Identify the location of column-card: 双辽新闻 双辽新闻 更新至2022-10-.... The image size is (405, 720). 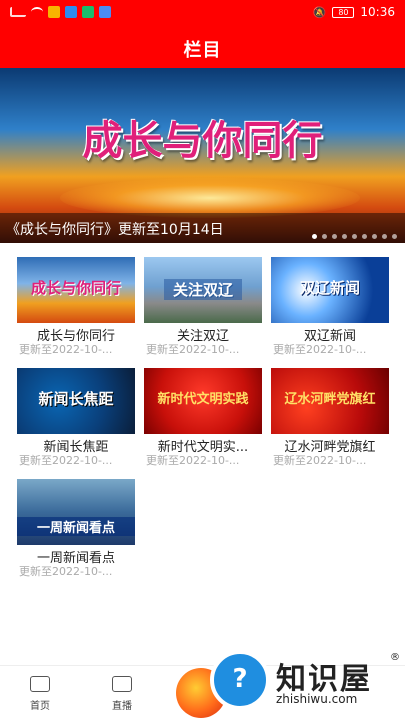
(330, 299).